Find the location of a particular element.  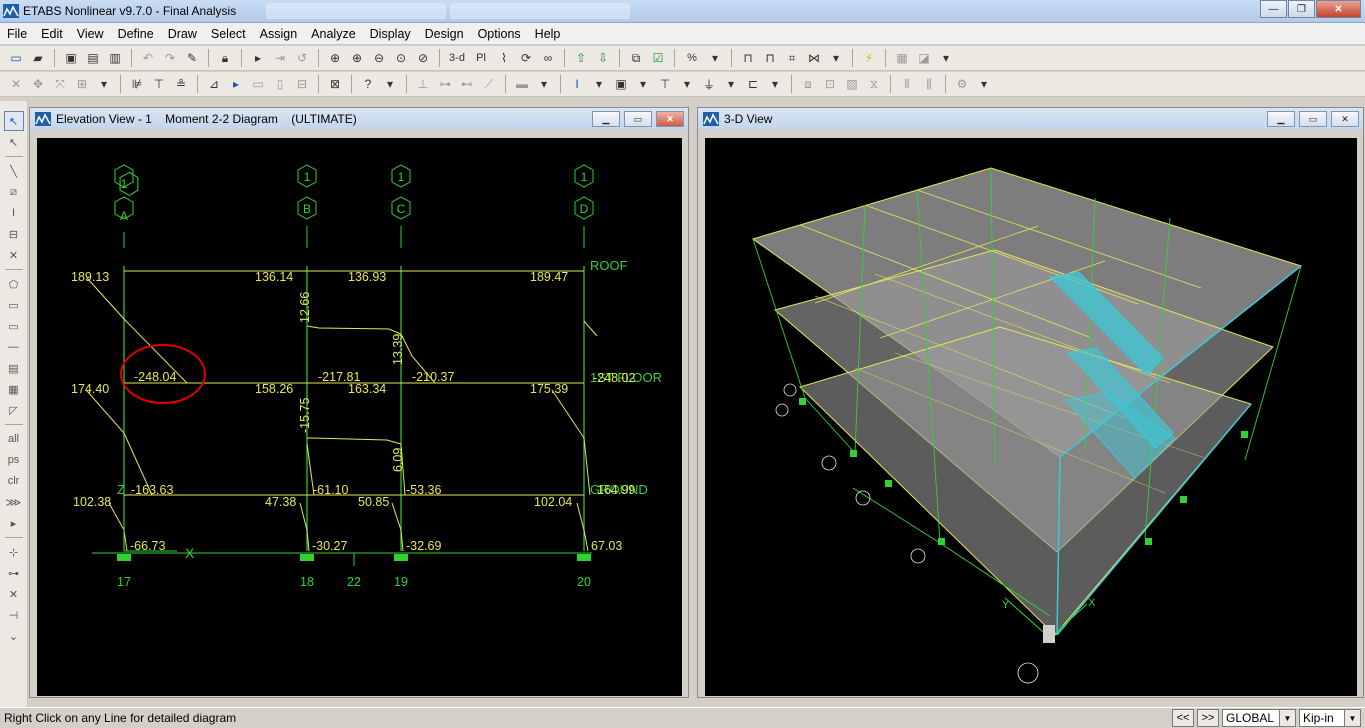

draw-wall-icon: ▸ is located at coordinates (236, 84).